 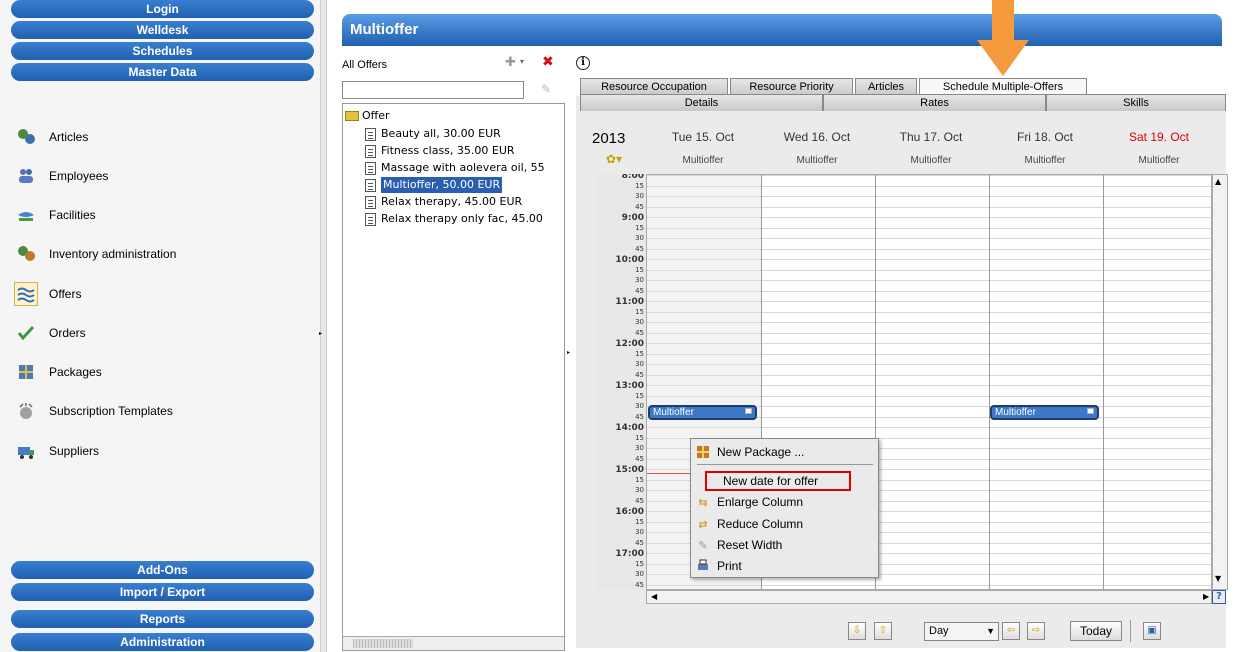 What do you see at coordinates (629, 554) in the screenshot?
I see `hour-label: 17:00` at bounding box center [629, 554].